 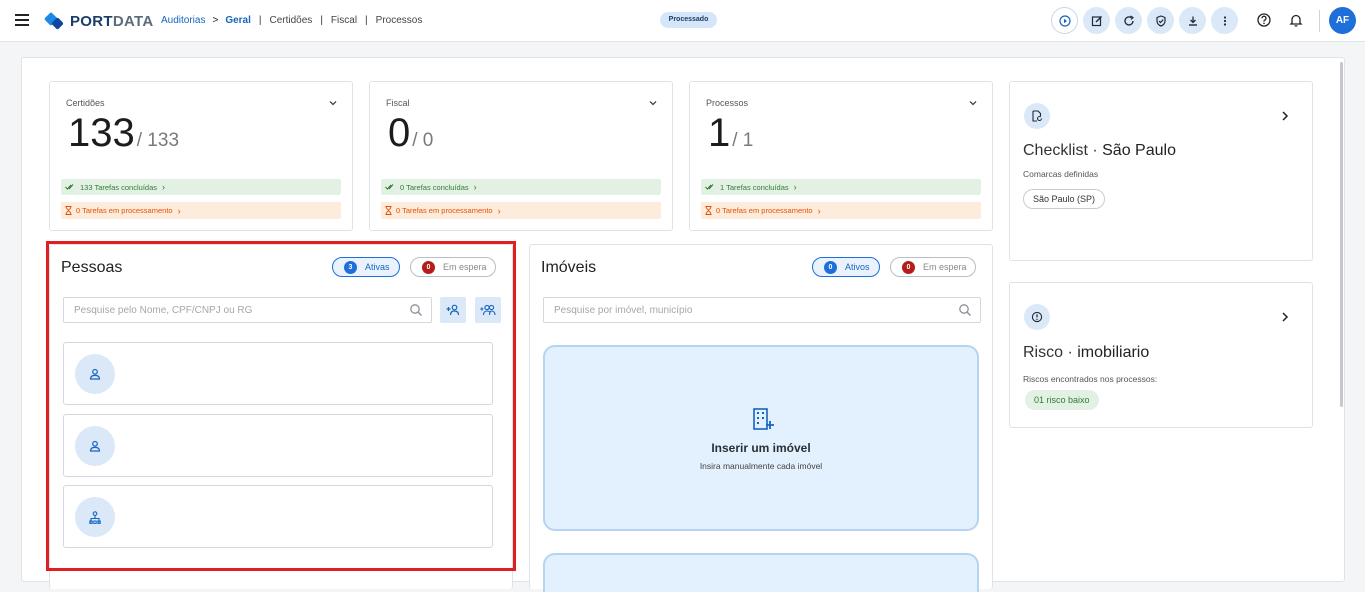 What do you see at coordinates (238, 20) in the screenshot?
I see `breadcrumb-geral: Geral` at bounding box center [238, 20].